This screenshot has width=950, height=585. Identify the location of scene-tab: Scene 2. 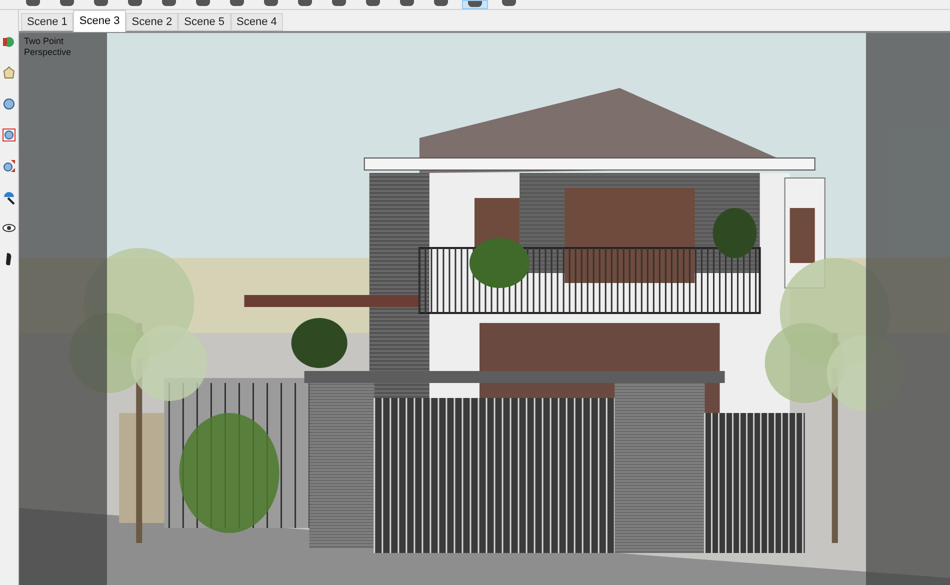
(152, 22).